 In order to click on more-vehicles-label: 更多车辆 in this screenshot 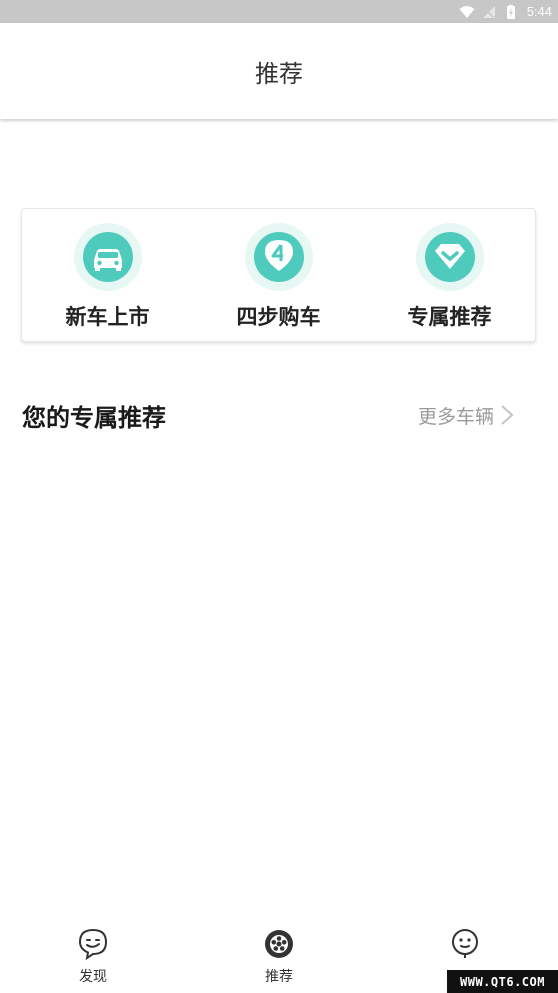, I will do `click(455, 416)`.